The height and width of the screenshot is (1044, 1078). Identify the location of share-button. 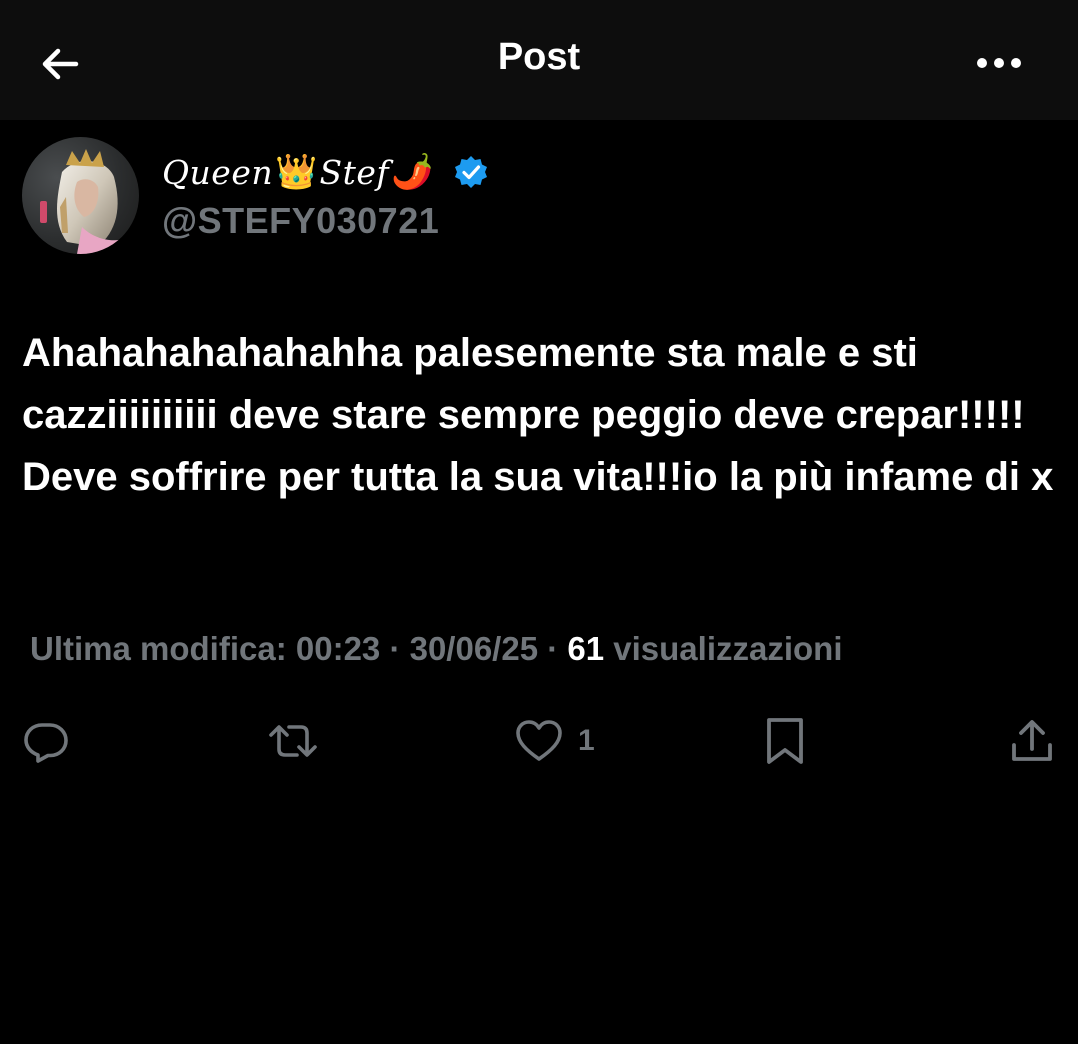
(1032, 741).